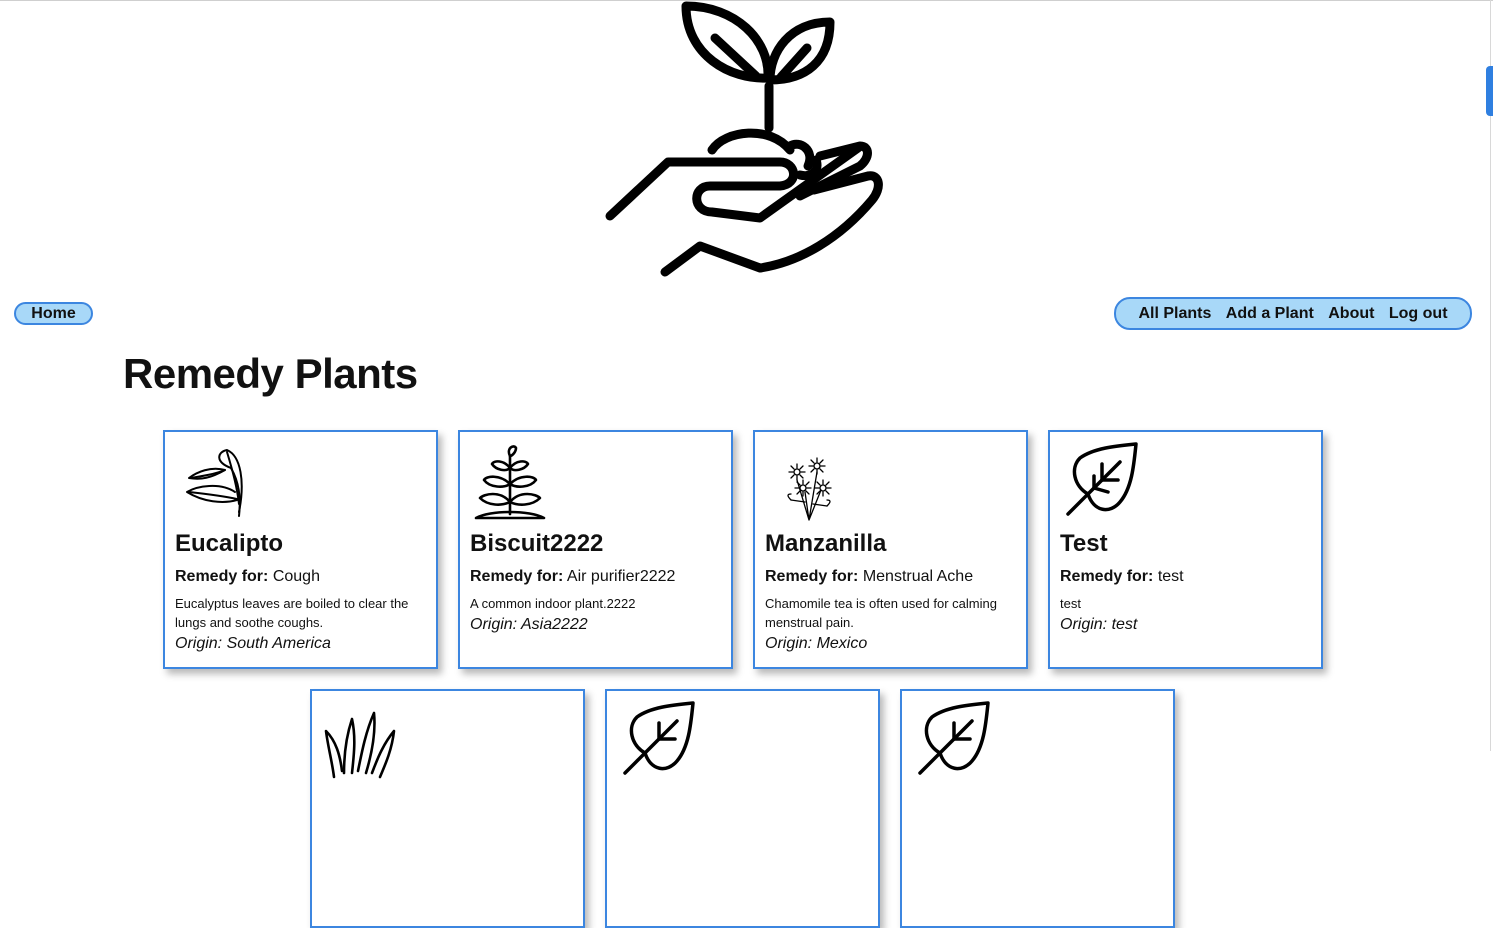 Image resolution: width=1493 pixels, height=928 pixels. I want to click on plant-origin: Origin: test, so click(1099, 624).